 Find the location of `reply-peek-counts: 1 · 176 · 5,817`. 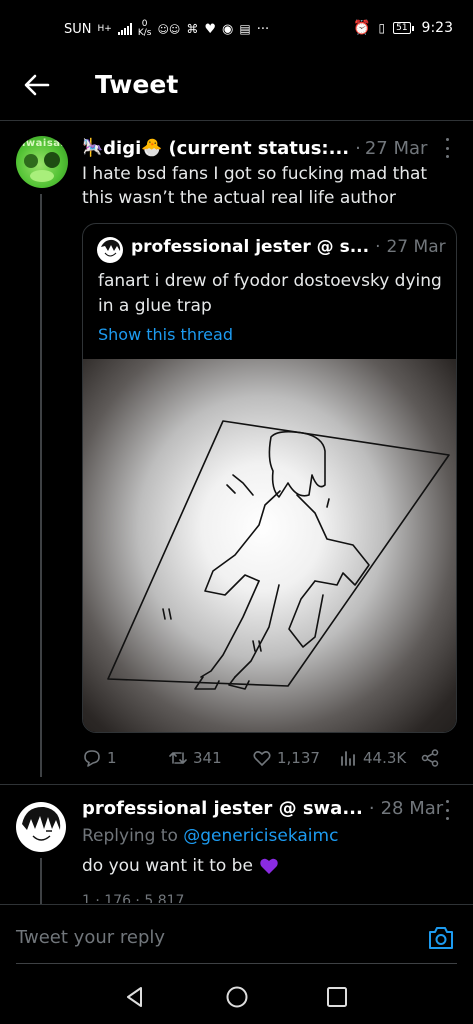

reply-peek-counts: 1 · 176 · 5,817 is located at coordinates (133, 898).